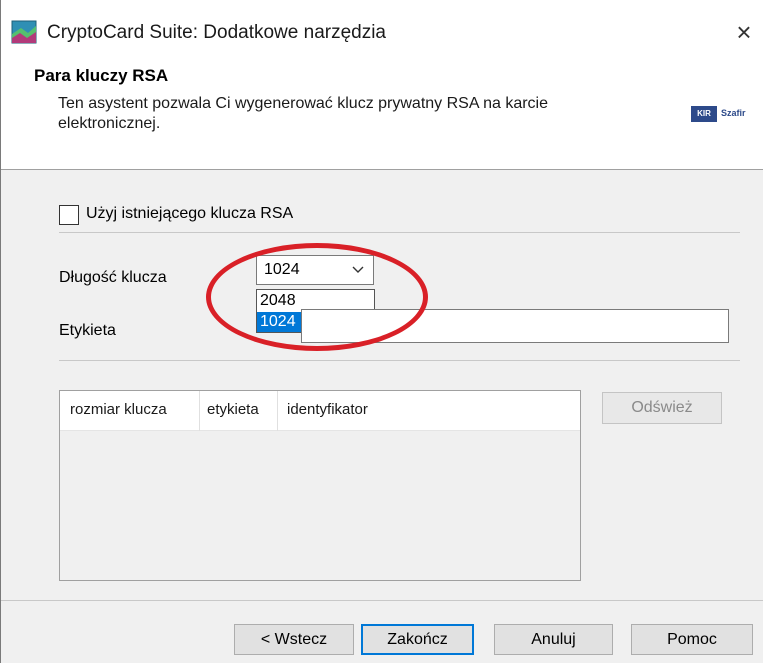 The width and height of the screenshot is (763, 663). I want to click on logo-text: Szafir, so click(733, 113).